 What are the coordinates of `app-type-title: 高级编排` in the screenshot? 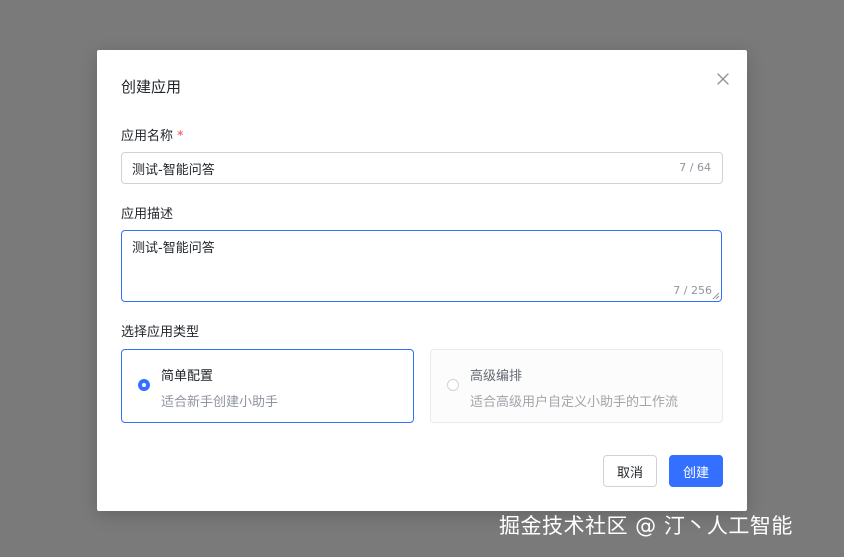 It's located at (496, 376).